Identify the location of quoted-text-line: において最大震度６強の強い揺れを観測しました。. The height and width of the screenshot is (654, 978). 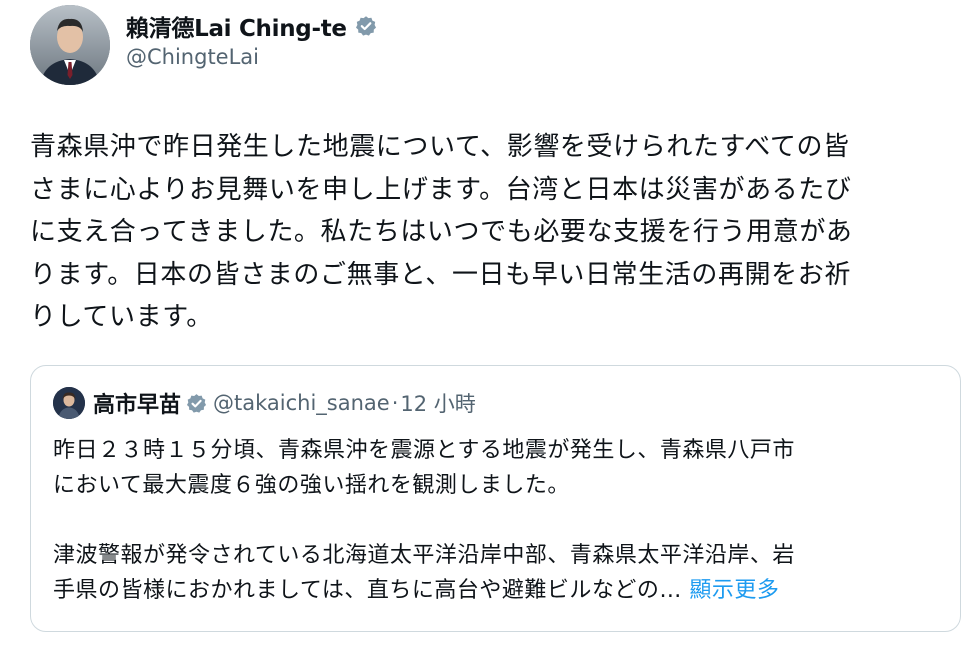
(311, 485).